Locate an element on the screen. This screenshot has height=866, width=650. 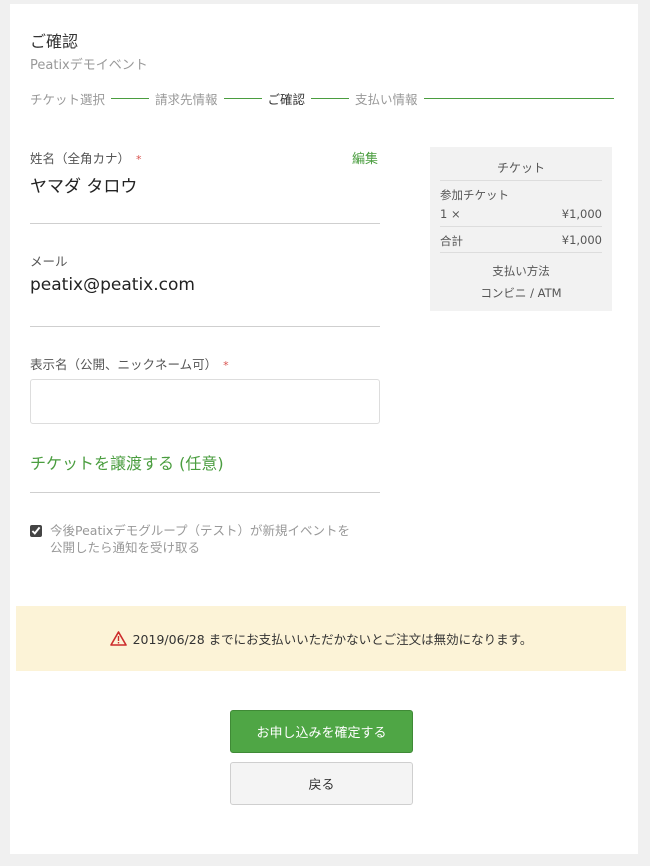
step-billing-info: 請求先情報 is located at coordinates (186, 99).